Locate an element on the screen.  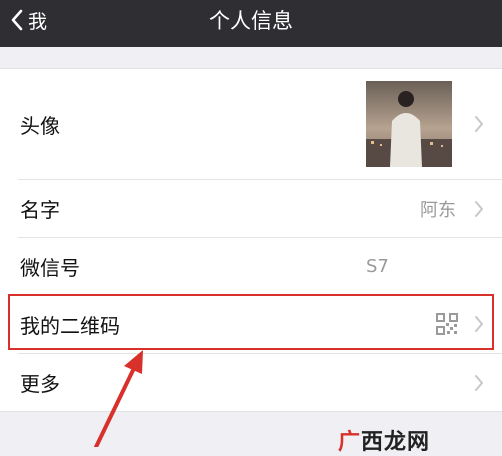
watermark: 广西龙网 is located at coordinates (384, 440).